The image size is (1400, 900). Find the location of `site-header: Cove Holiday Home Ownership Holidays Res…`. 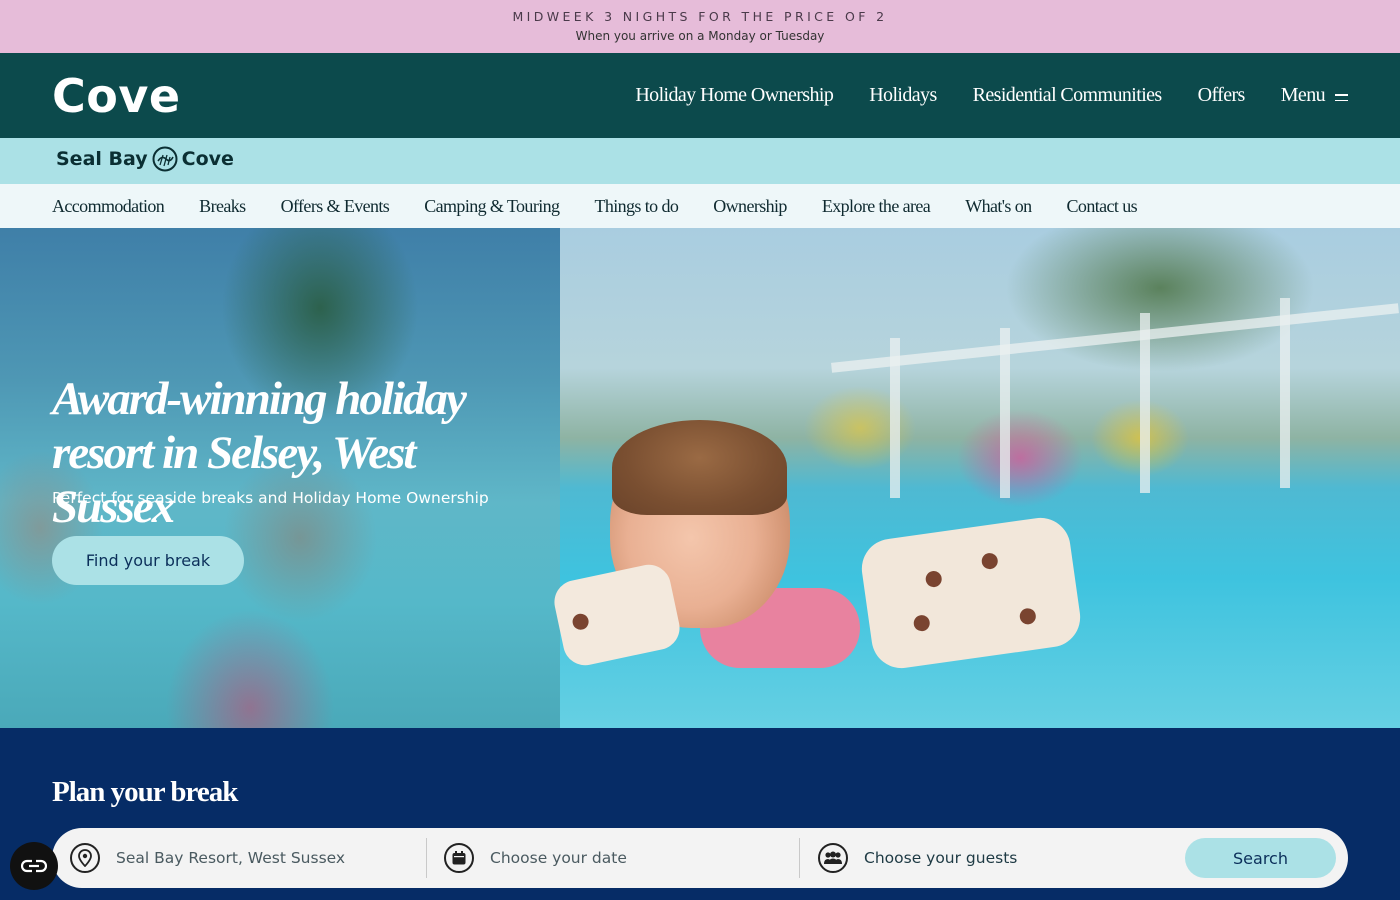

site-header: Cove Holiday Home Ownership Holidays Res… is located at coordinates (700, 95).